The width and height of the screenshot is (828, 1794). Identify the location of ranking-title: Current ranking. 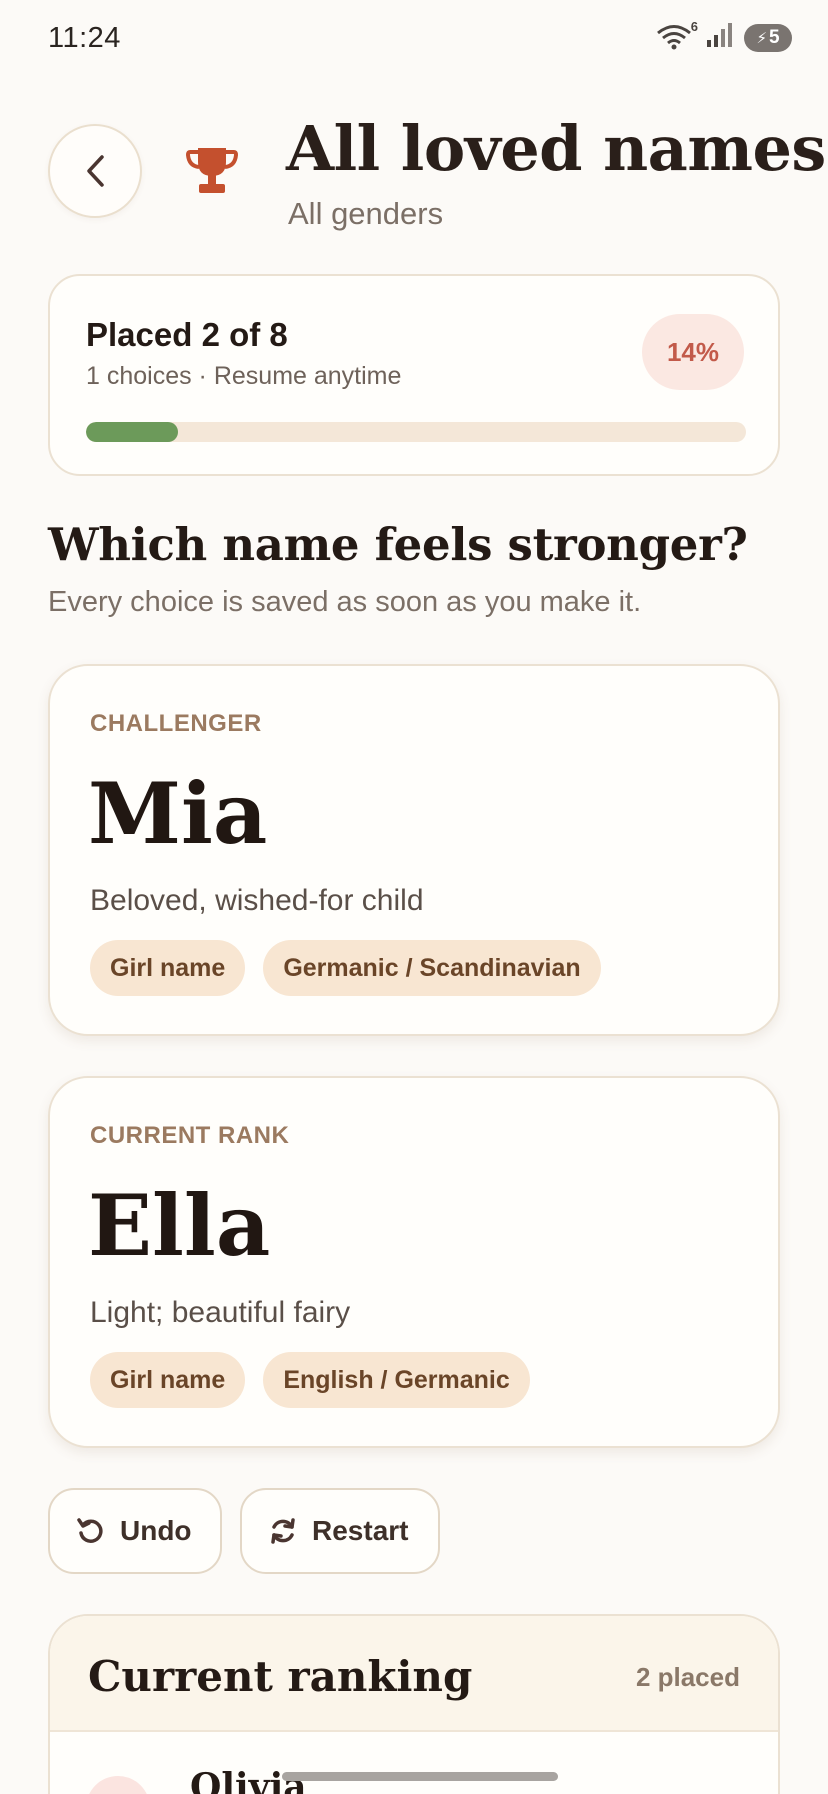
(280, 1676).